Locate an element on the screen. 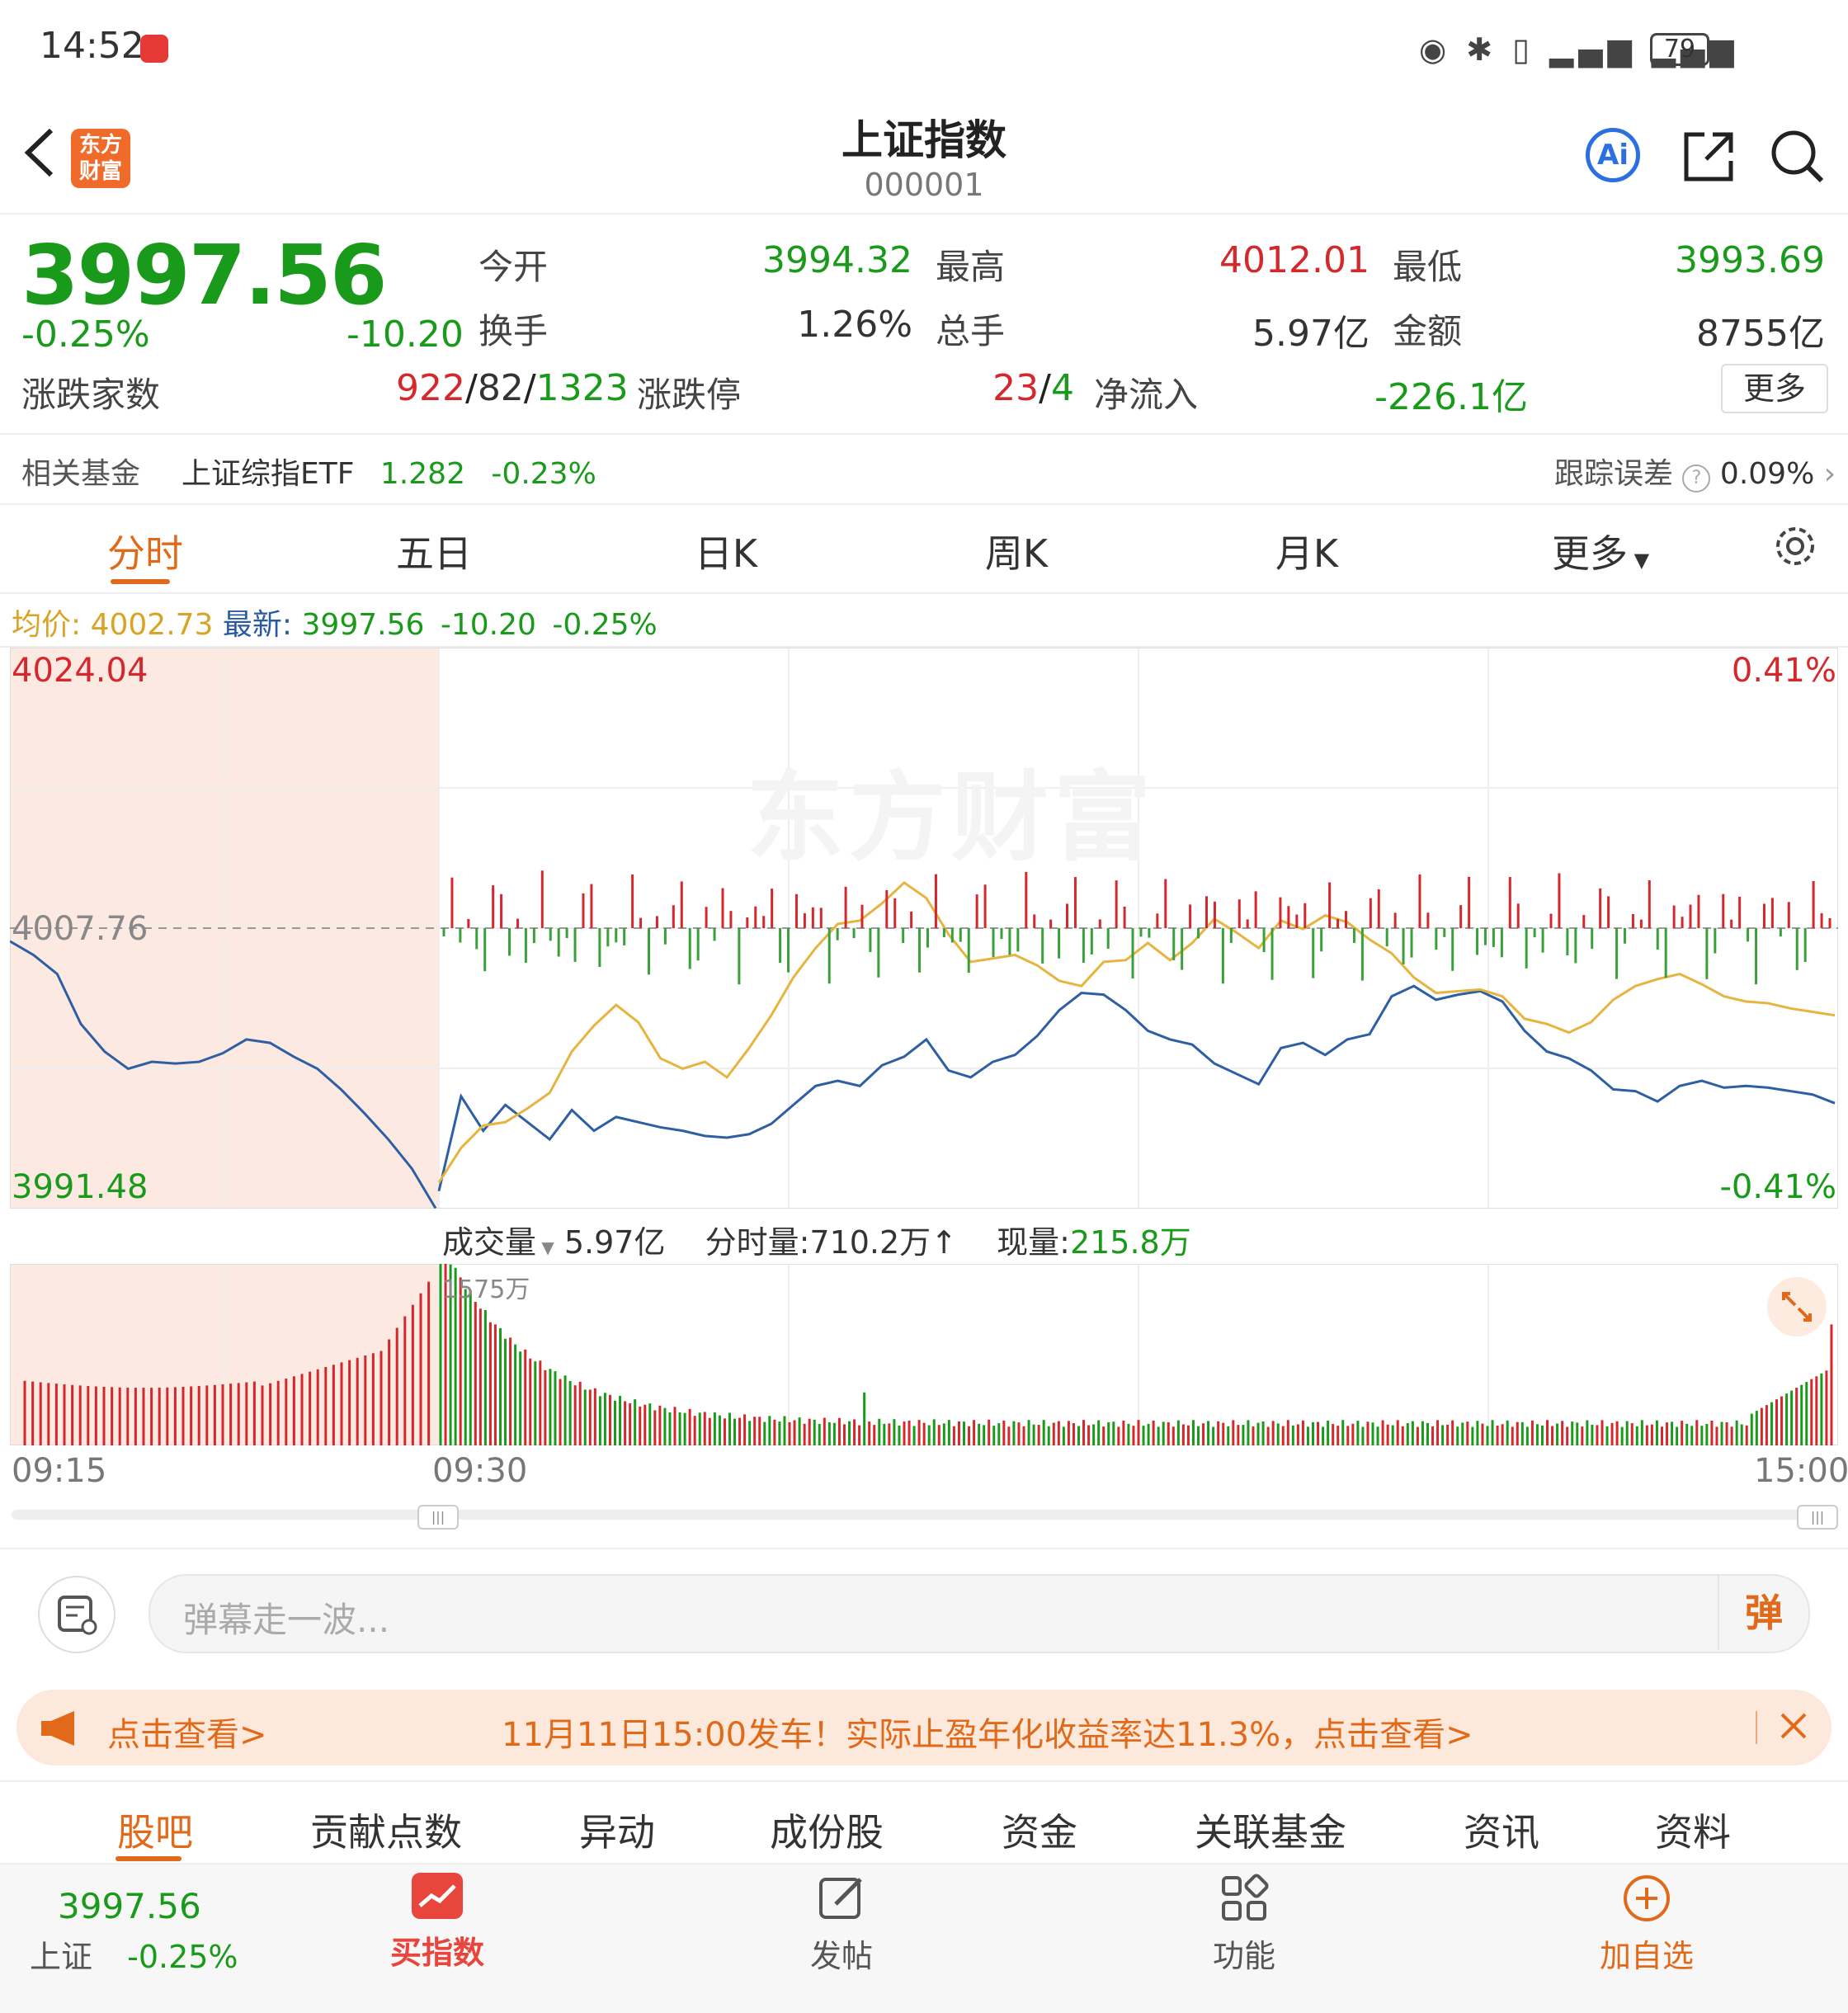  mini-quote: 3997.56 上证 -0.25% is located at coordinates (145, 1931).